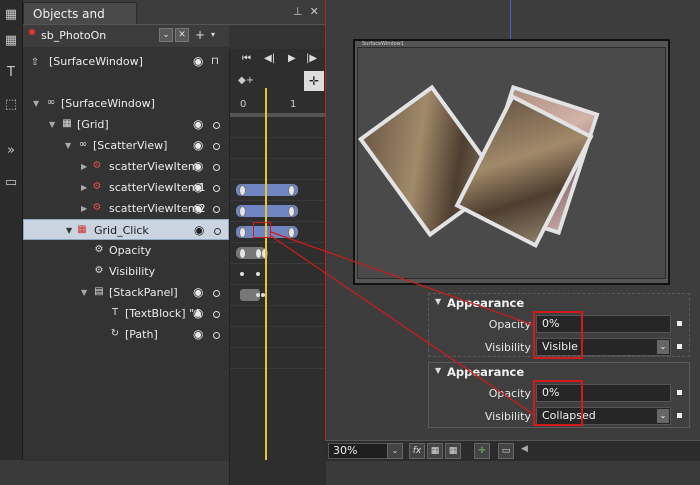  Describe the element at coordinates (35, 63) in the screenshot. I see `scope-up-icon: ⇧` at that location.